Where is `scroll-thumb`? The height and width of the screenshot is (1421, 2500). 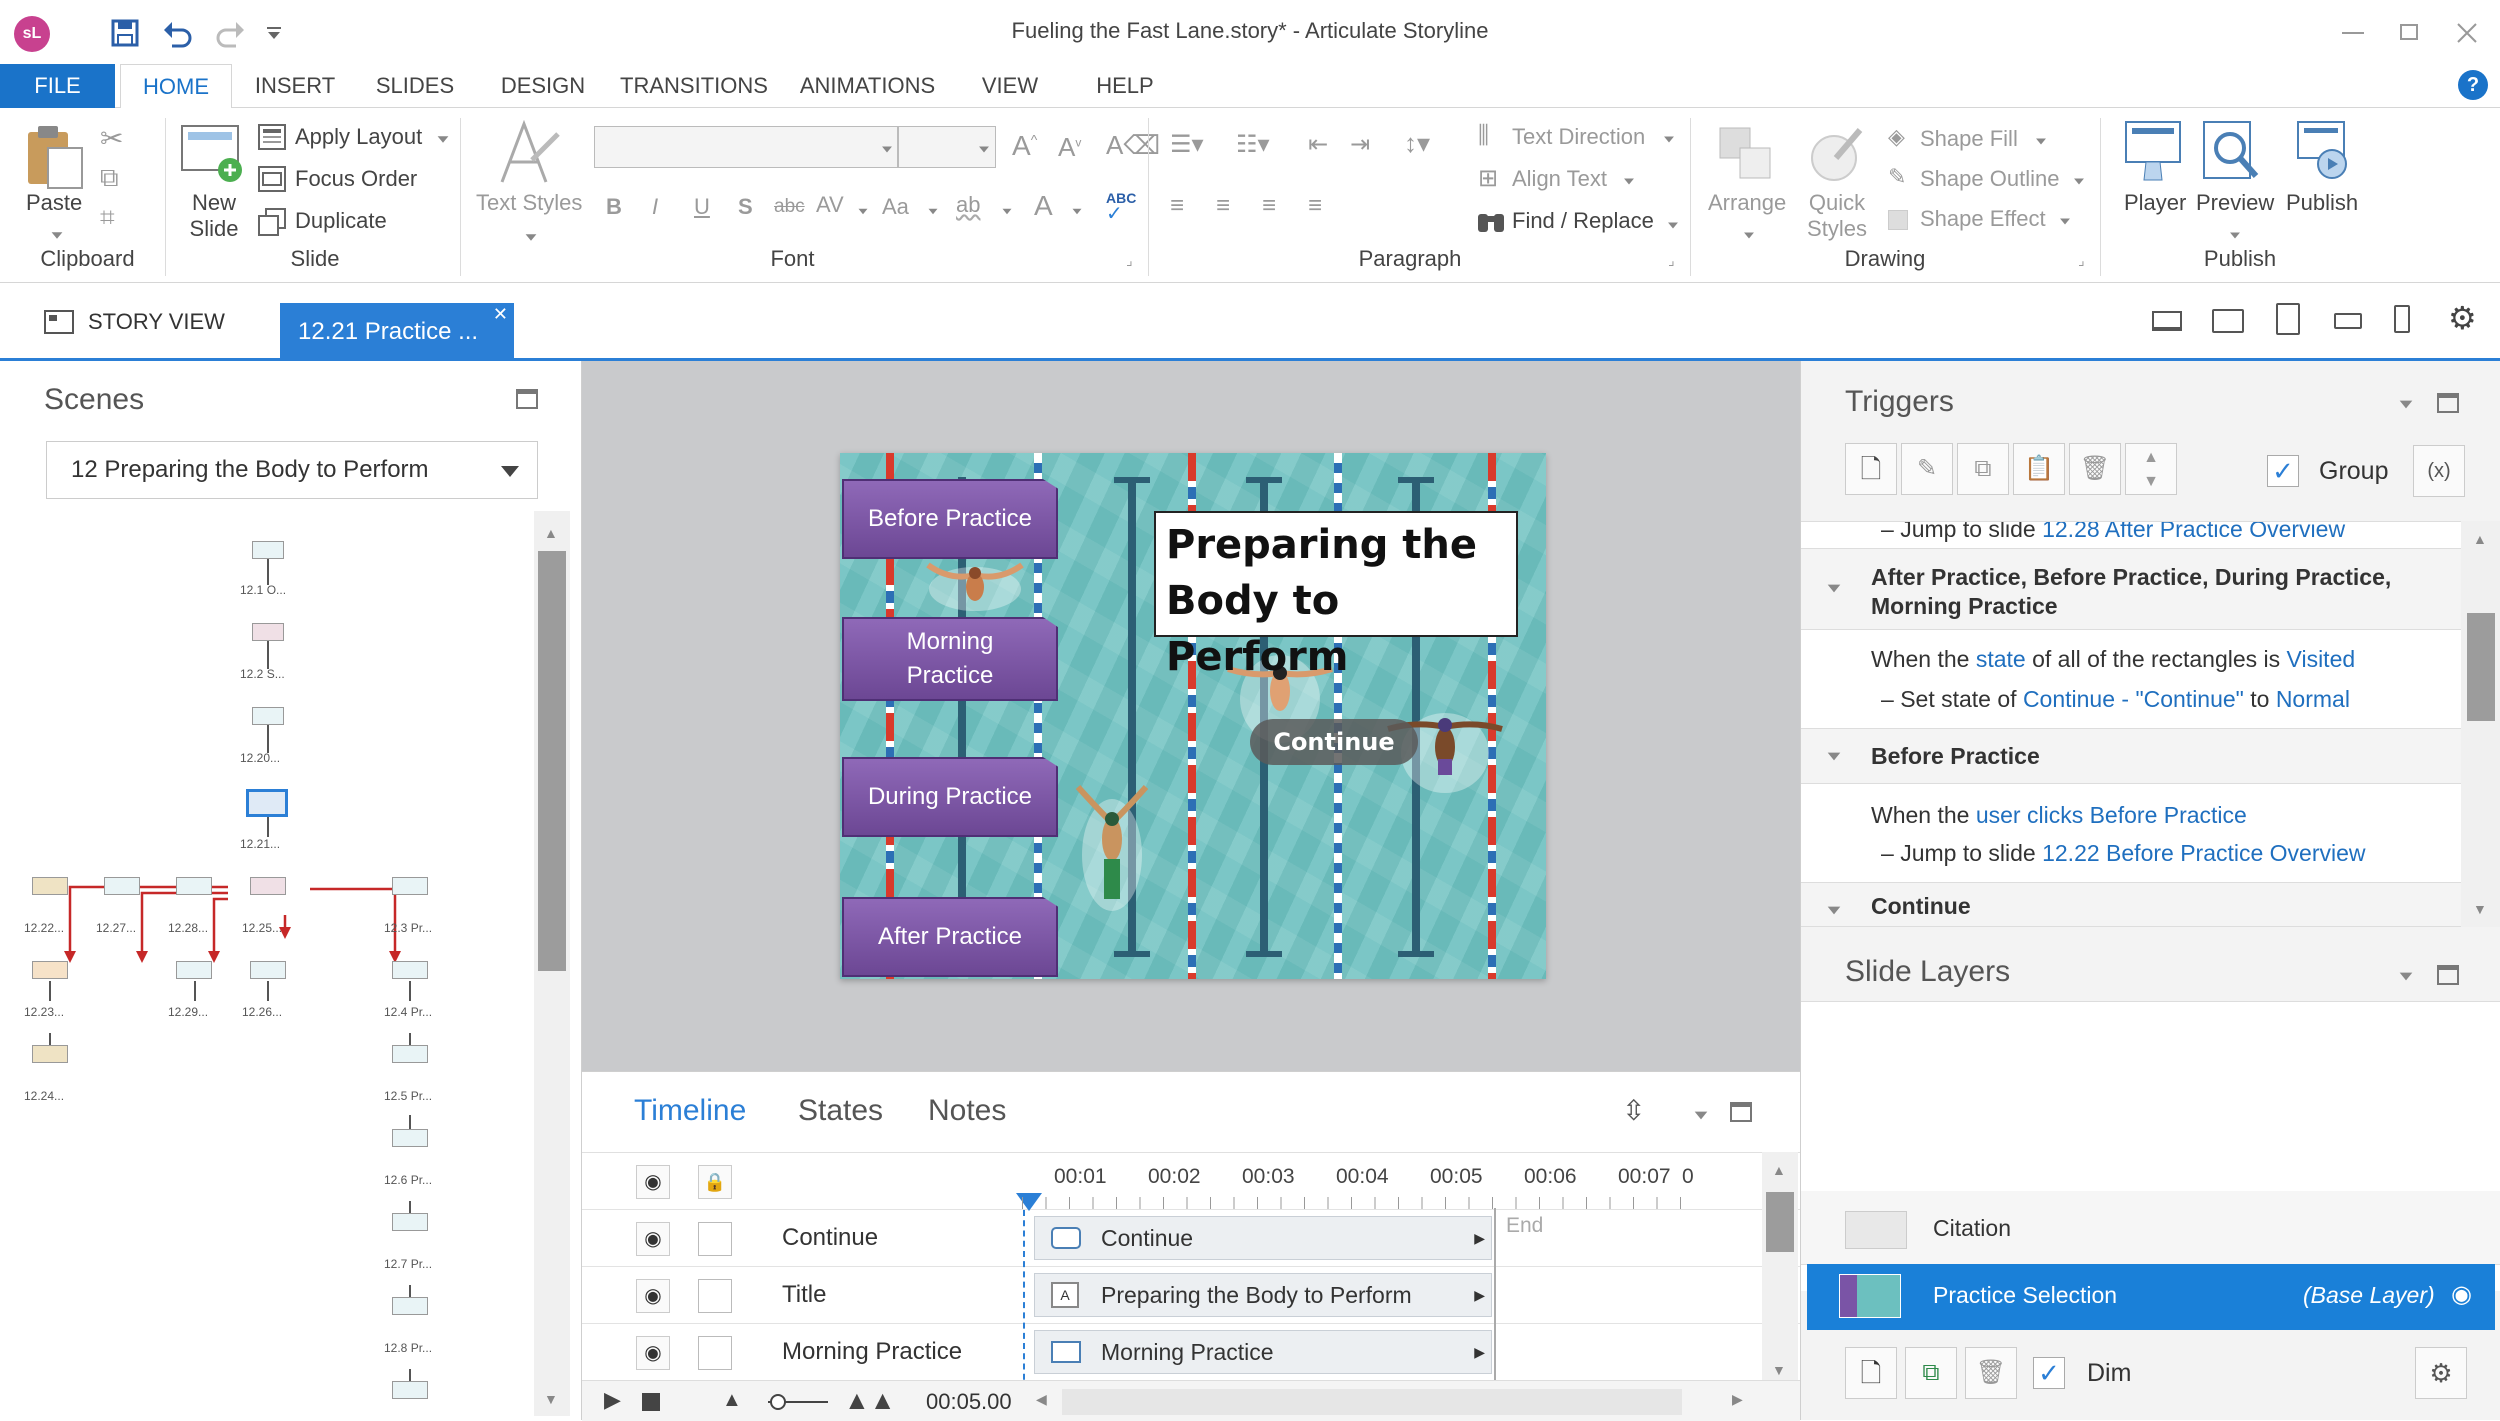
scroll-thumb is located at coordinates (552, 761).